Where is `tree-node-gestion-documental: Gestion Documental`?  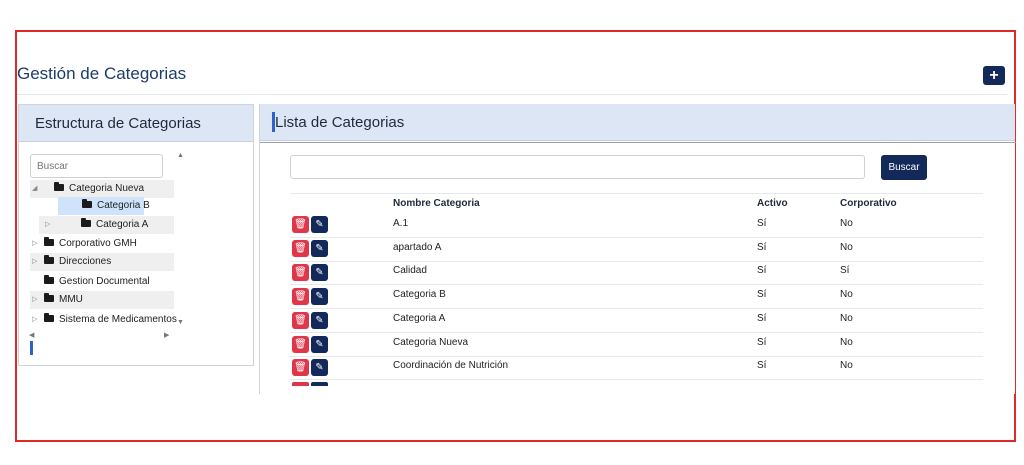 tree-node-gestion-documental: Gestion Documental is located at coordinates (102, 282).